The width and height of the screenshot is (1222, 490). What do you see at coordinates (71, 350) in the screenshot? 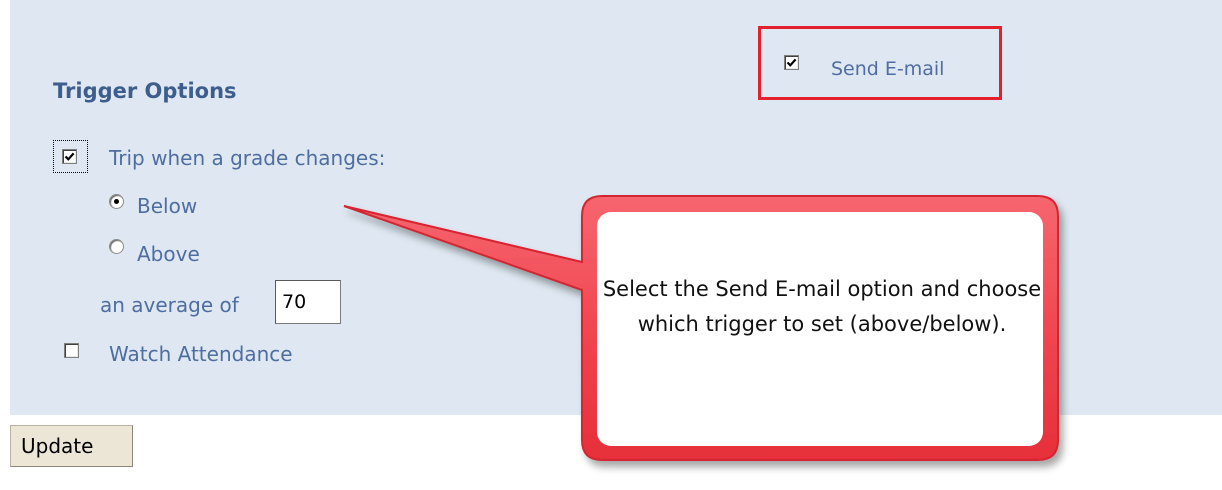
I see `watch-attendance-checkbox` at bounding box center [71, 350].